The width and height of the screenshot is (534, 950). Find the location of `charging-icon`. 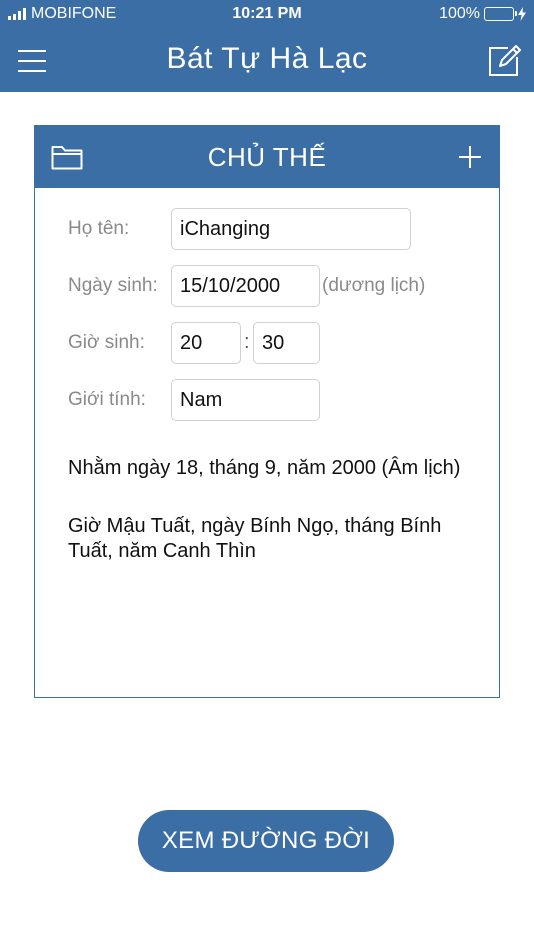

charging-icon is located at coordinates (522, 14).